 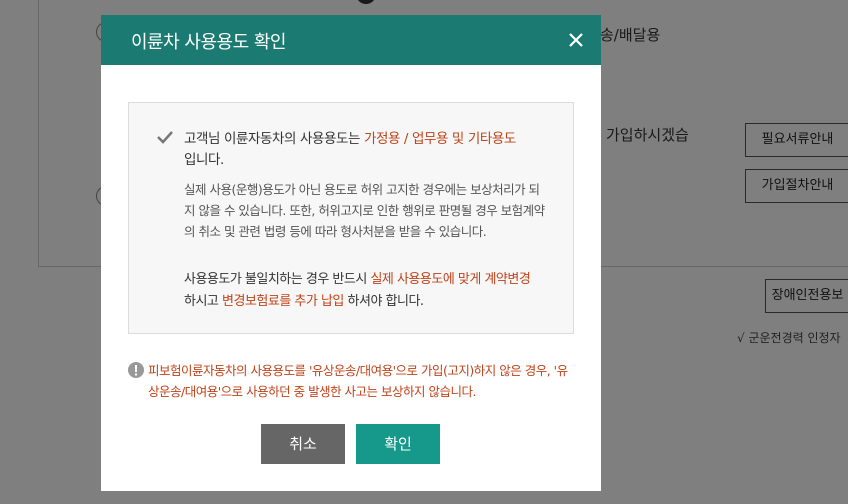 What do you see at coordinates (136, 370) in the screenshot?
I see `warning-icon` at bounding box center [136, 370].